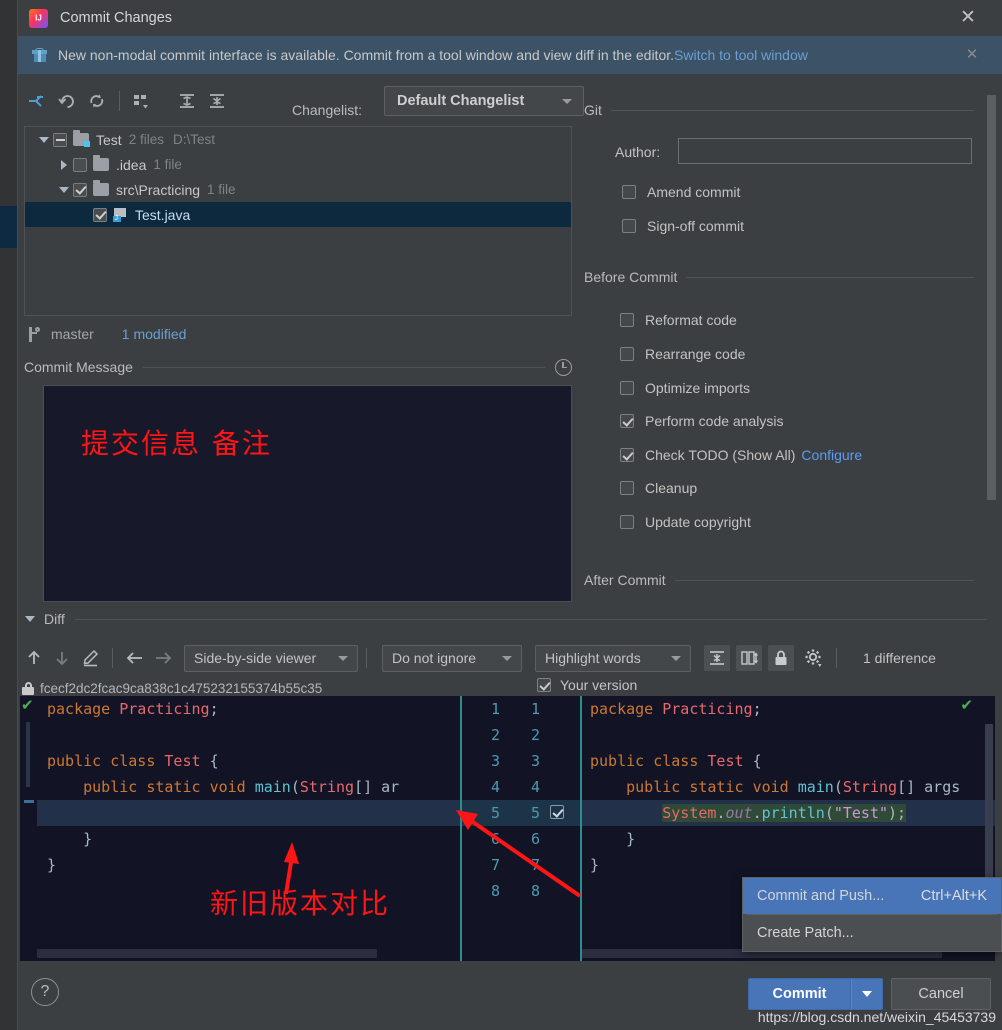 The height and width of the screenshot is (1030, 1002). What do you see at coordinates (899, 658) in the screenshot?
I see `difference-count: 1 difference` at bounding box center [899, 658].